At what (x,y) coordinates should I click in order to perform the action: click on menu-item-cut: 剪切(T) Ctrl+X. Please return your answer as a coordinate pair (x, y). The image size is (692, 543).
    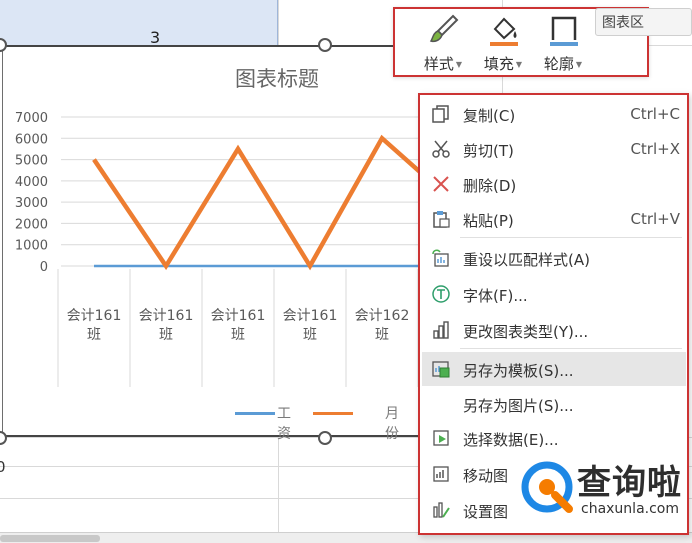
    Looking at the image, I should click on (554, 149).